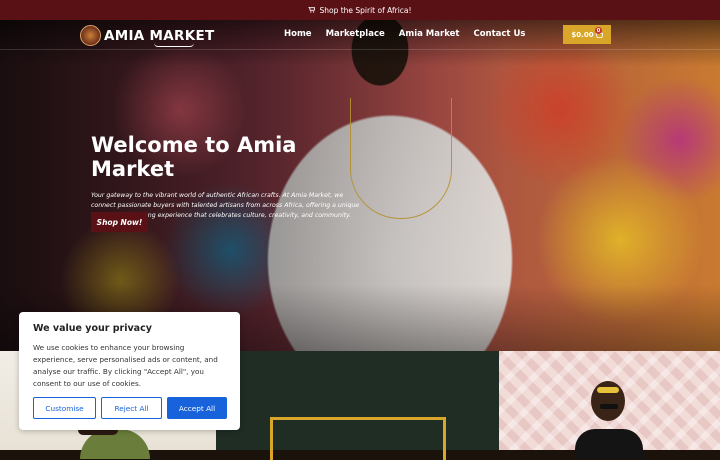 This screenshot has height=460, width=720. Describe the element at coordinates (159, 35) in the screenshot. I see `logo-text: AMIA MARKET` at that location.